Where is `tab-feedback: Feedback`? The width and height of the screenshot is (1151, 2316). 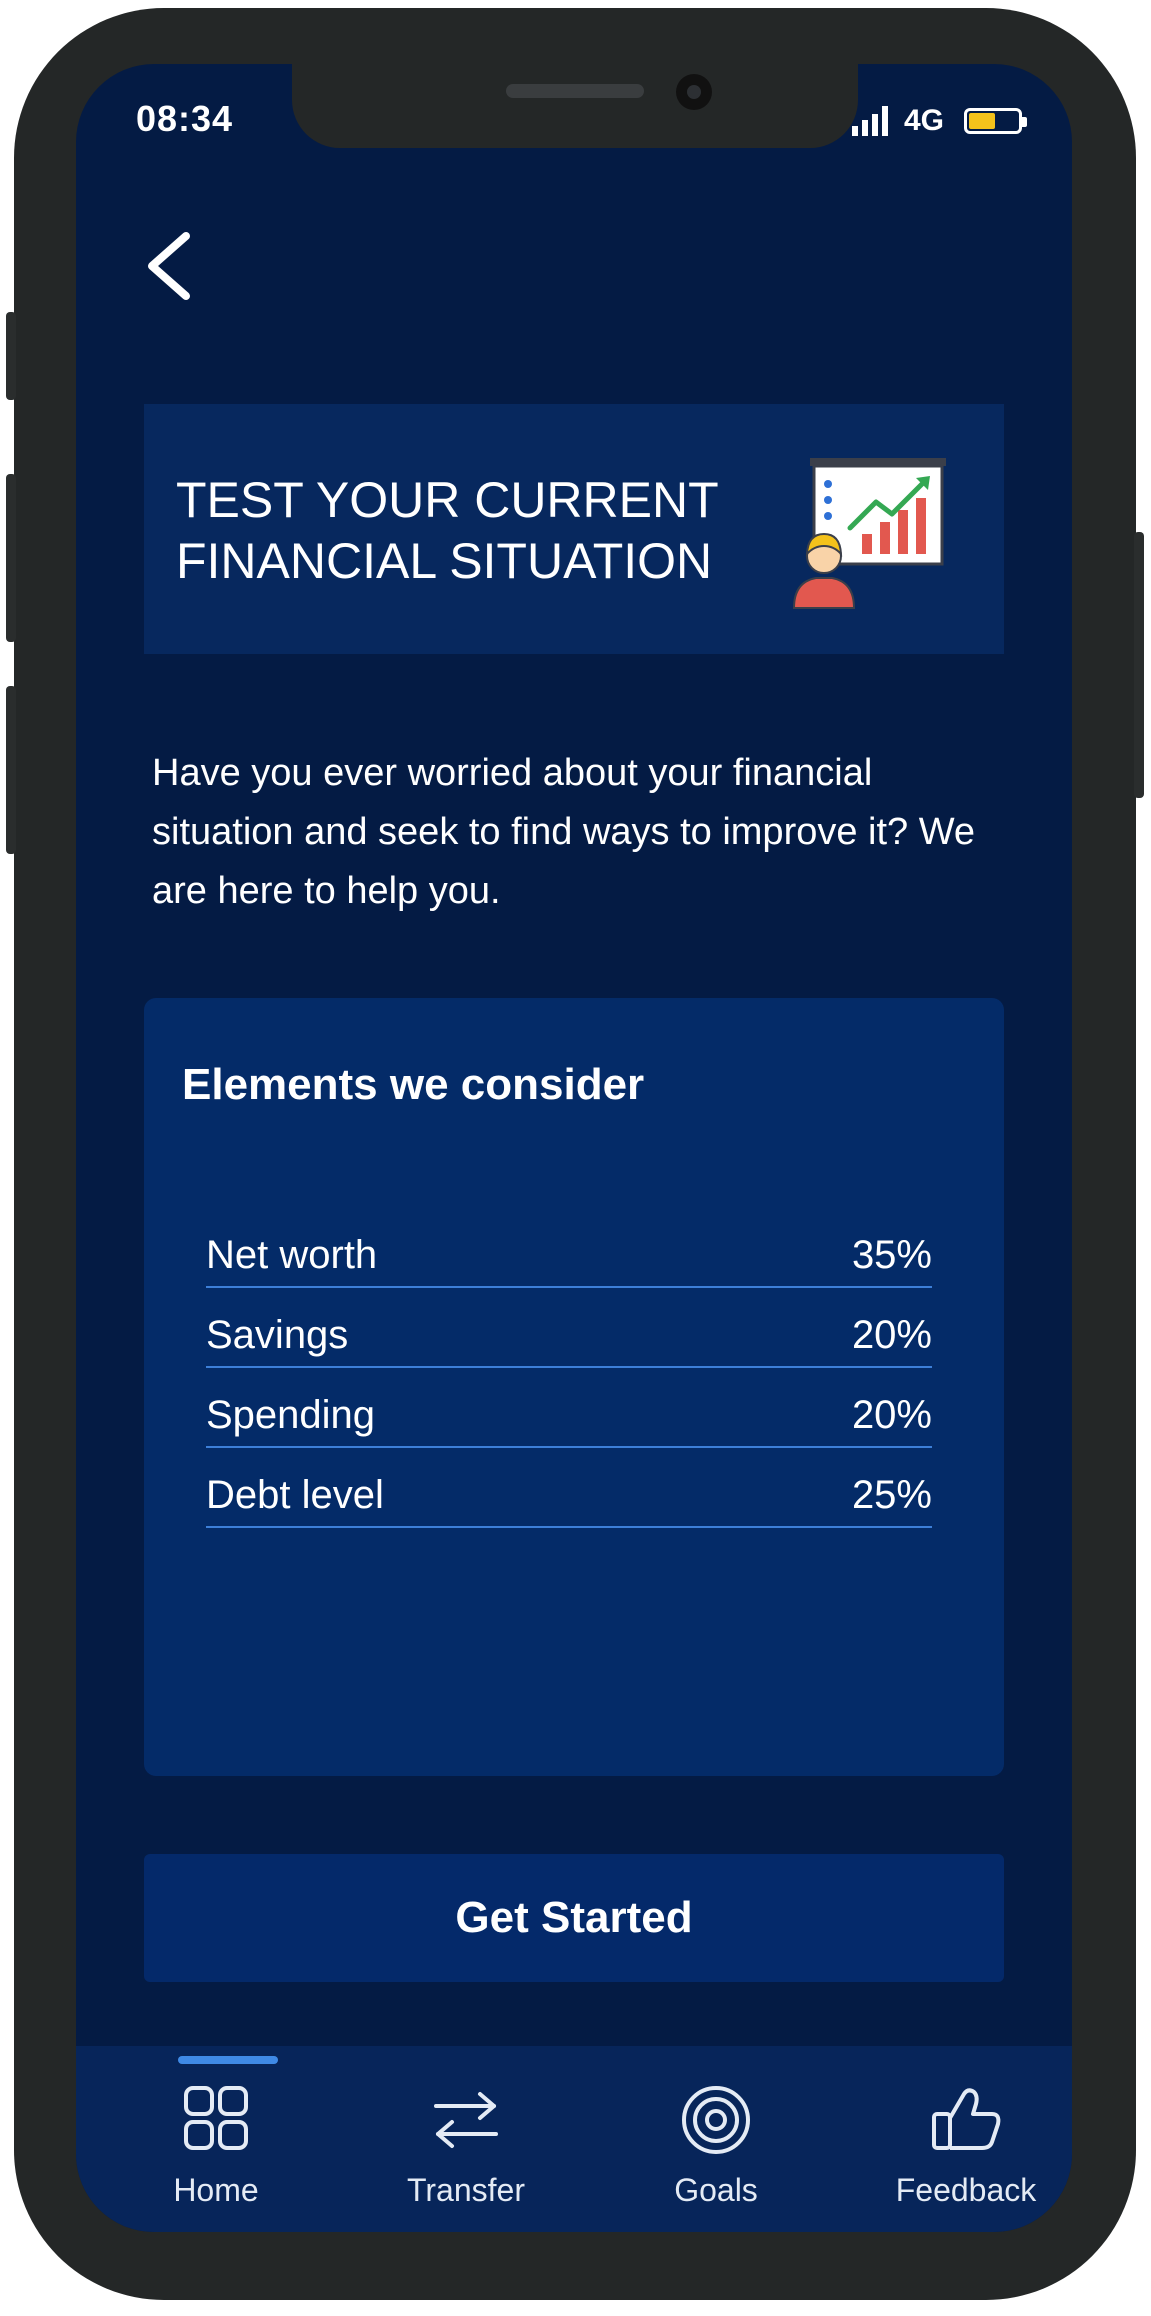 tab-feedback: Feedback is located at coordinates (964, 2139).